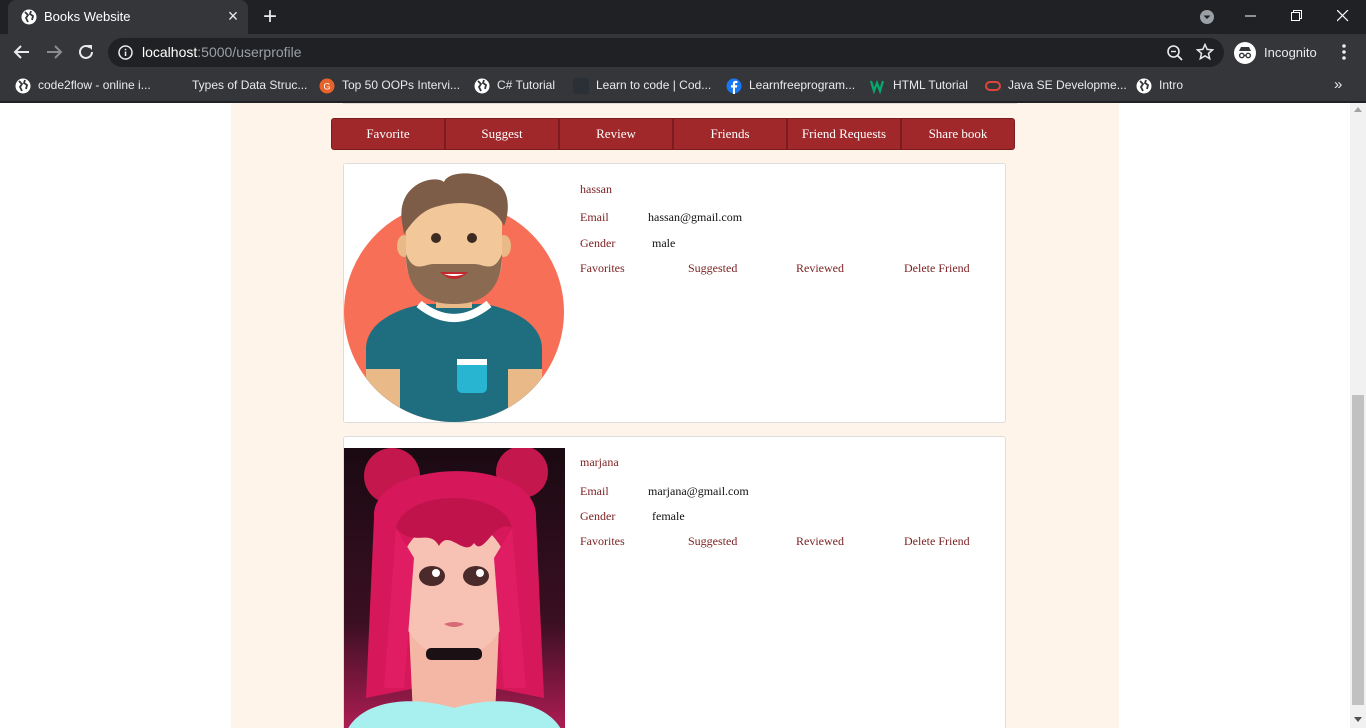 This screenshot has height=728, width=1366. Describe the element at coordinates (1358, 109) in the screenshot. I see `scroll-up-arrow-icon` at that location.